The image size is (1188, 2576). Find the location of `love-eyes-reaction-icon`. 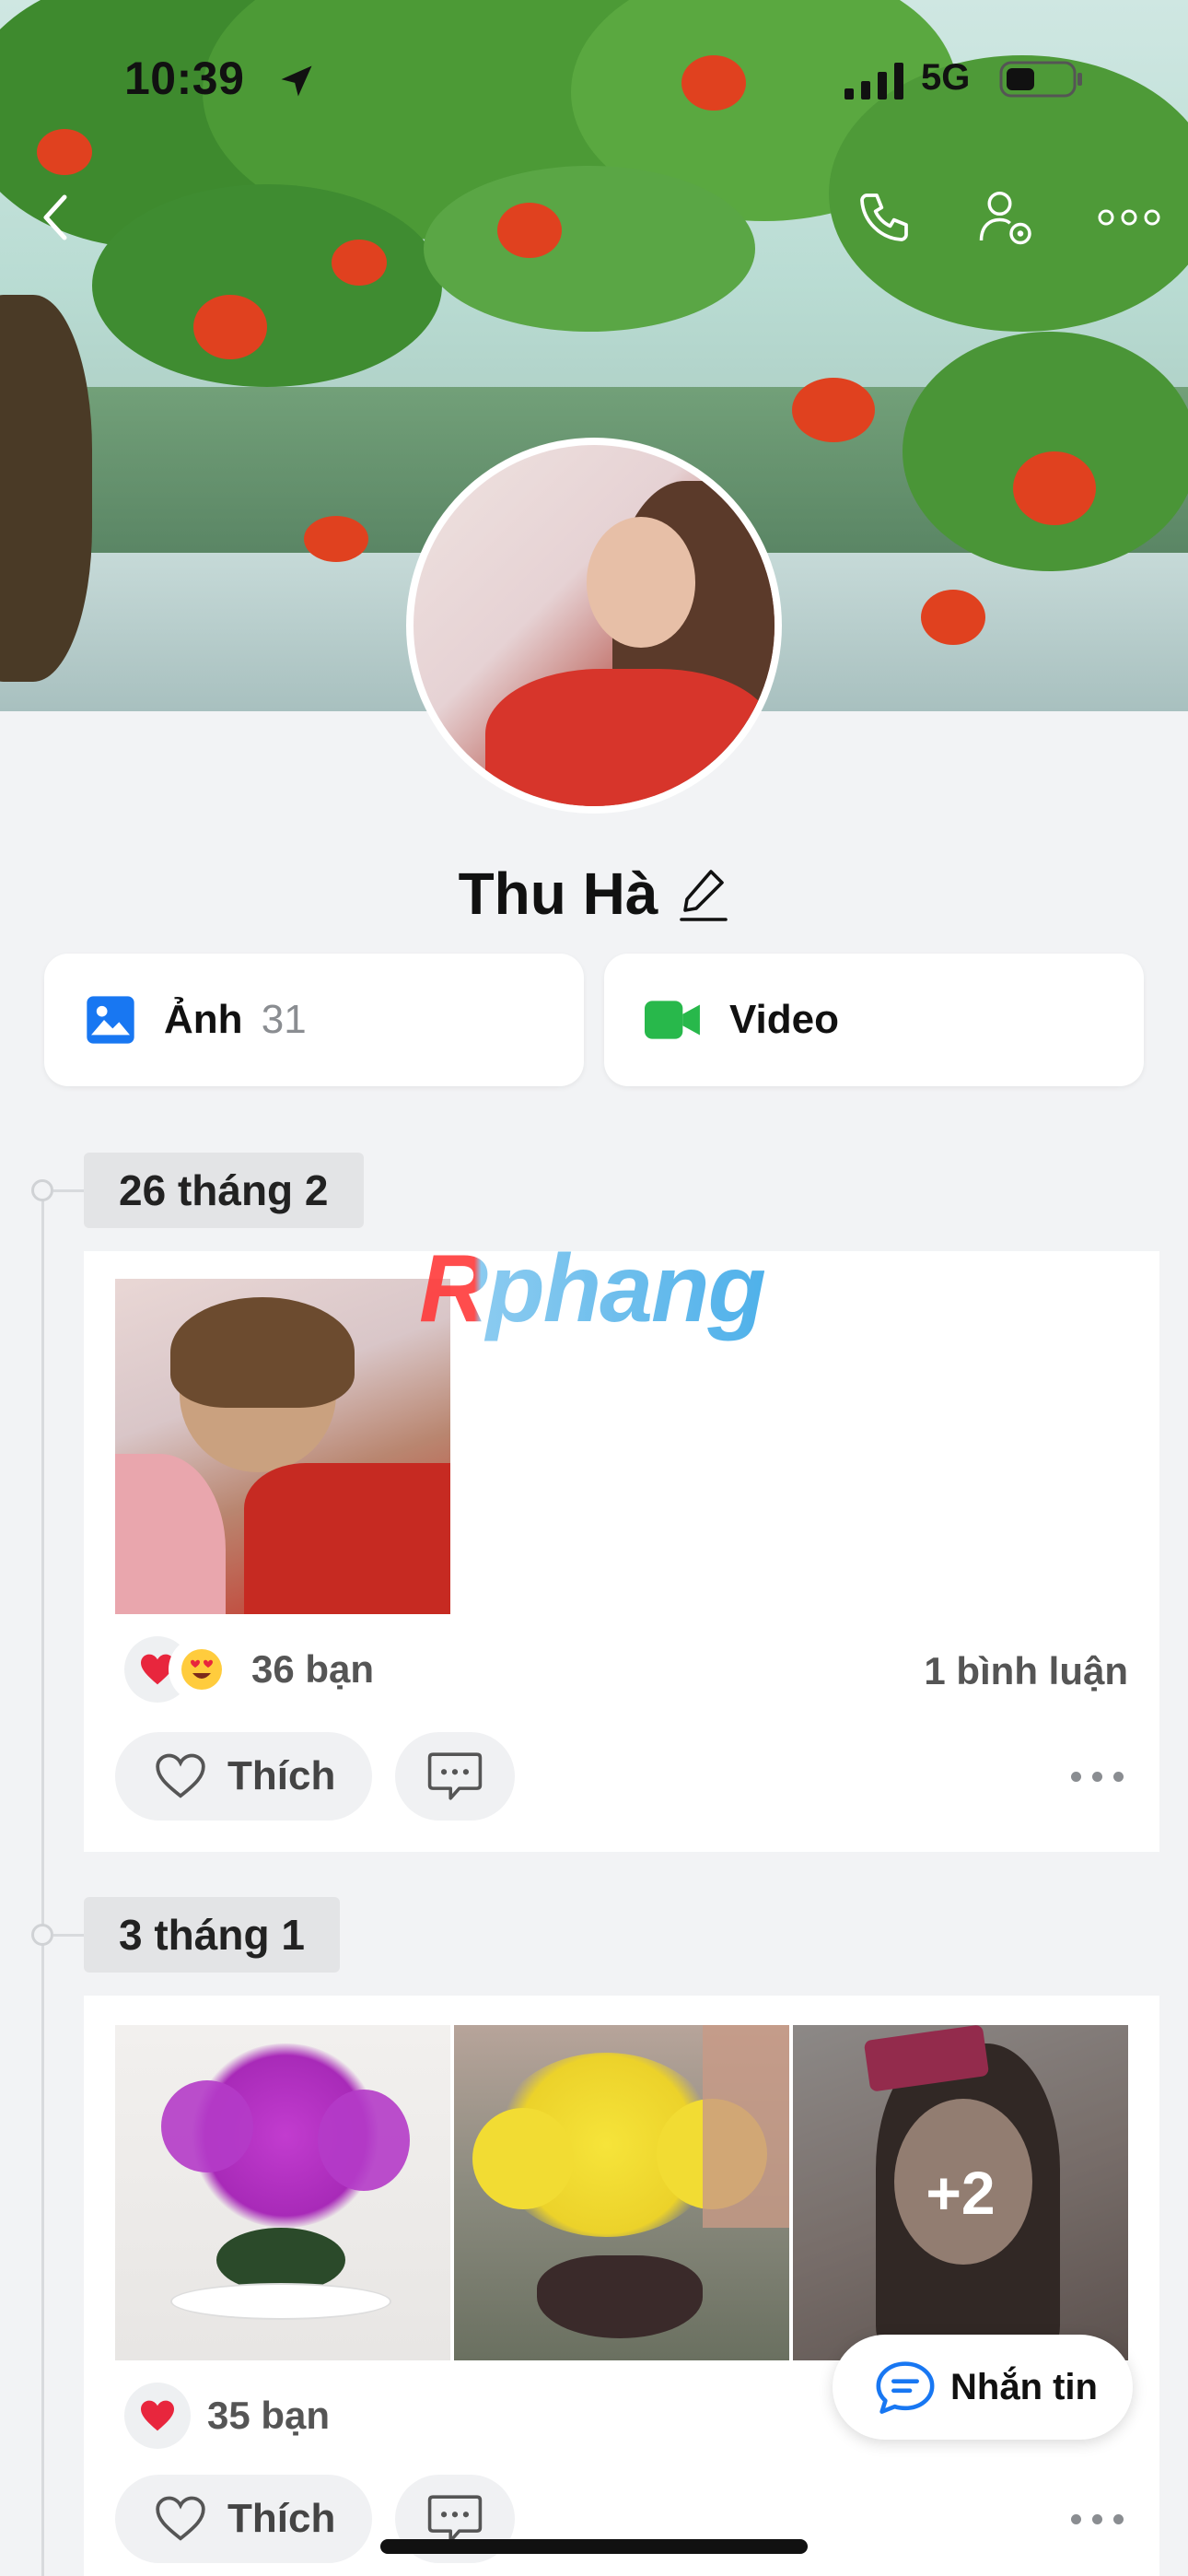

love-eyes-reaction-icon is located at coordinates (202, 1669).